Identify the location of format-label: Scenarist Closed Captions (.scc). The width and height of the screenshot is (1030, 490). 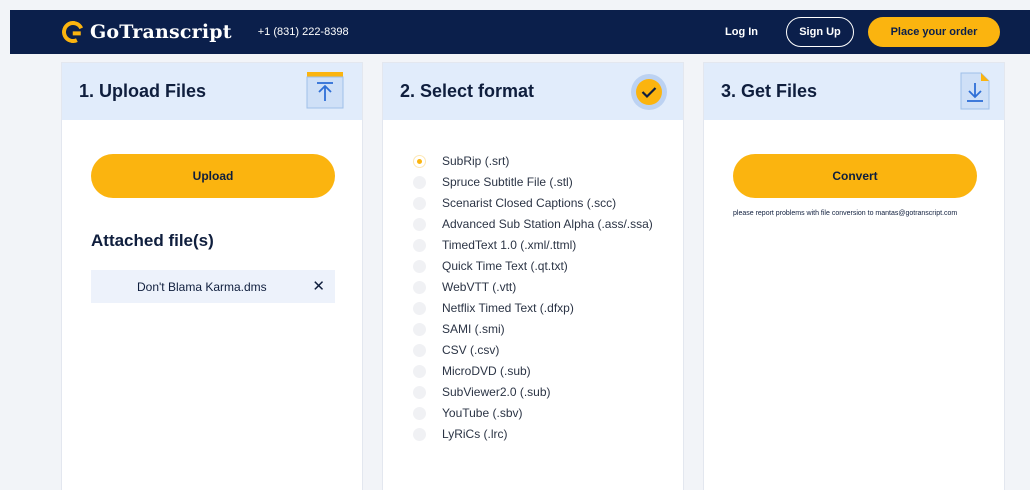
(529, 203).